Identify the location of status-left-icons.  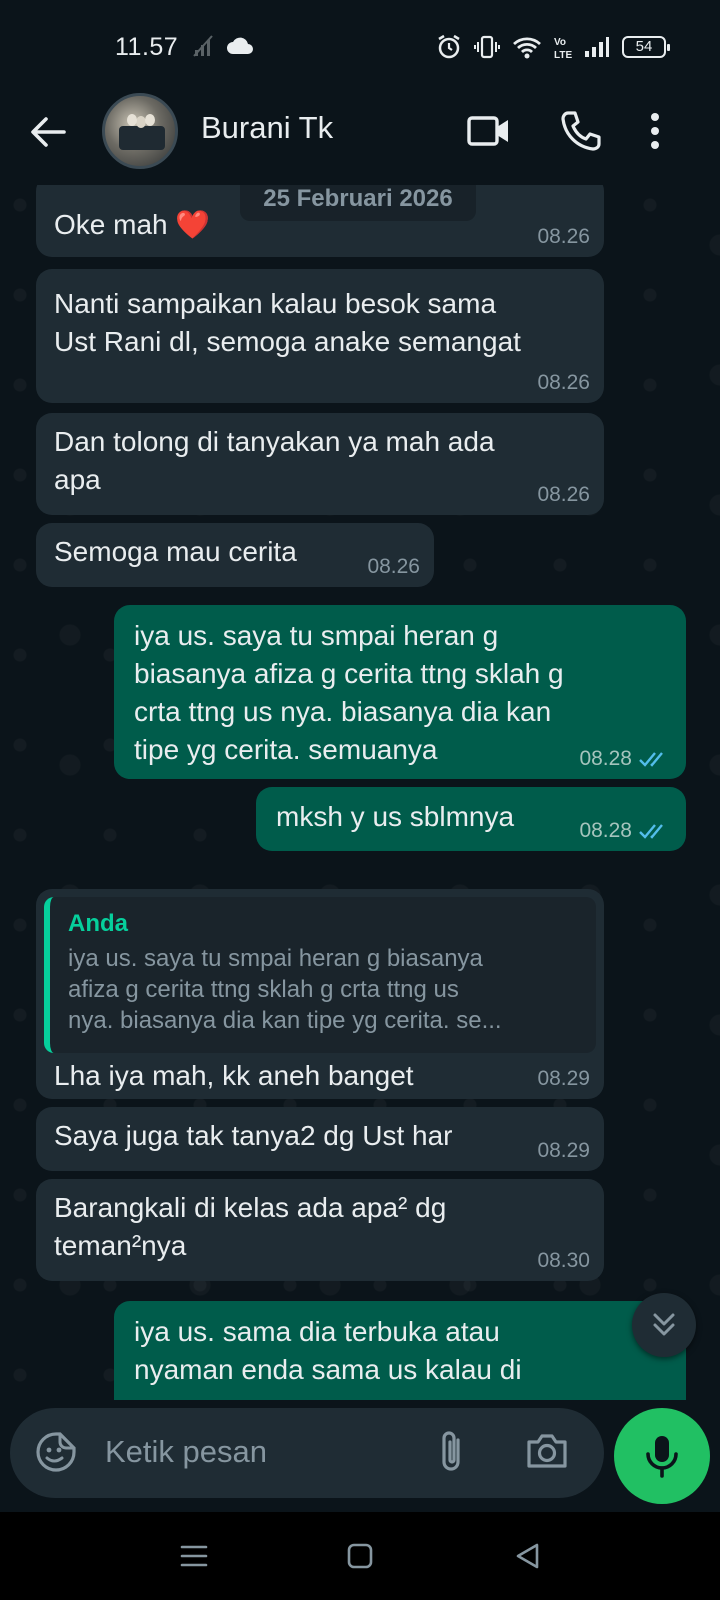
(223, 46).